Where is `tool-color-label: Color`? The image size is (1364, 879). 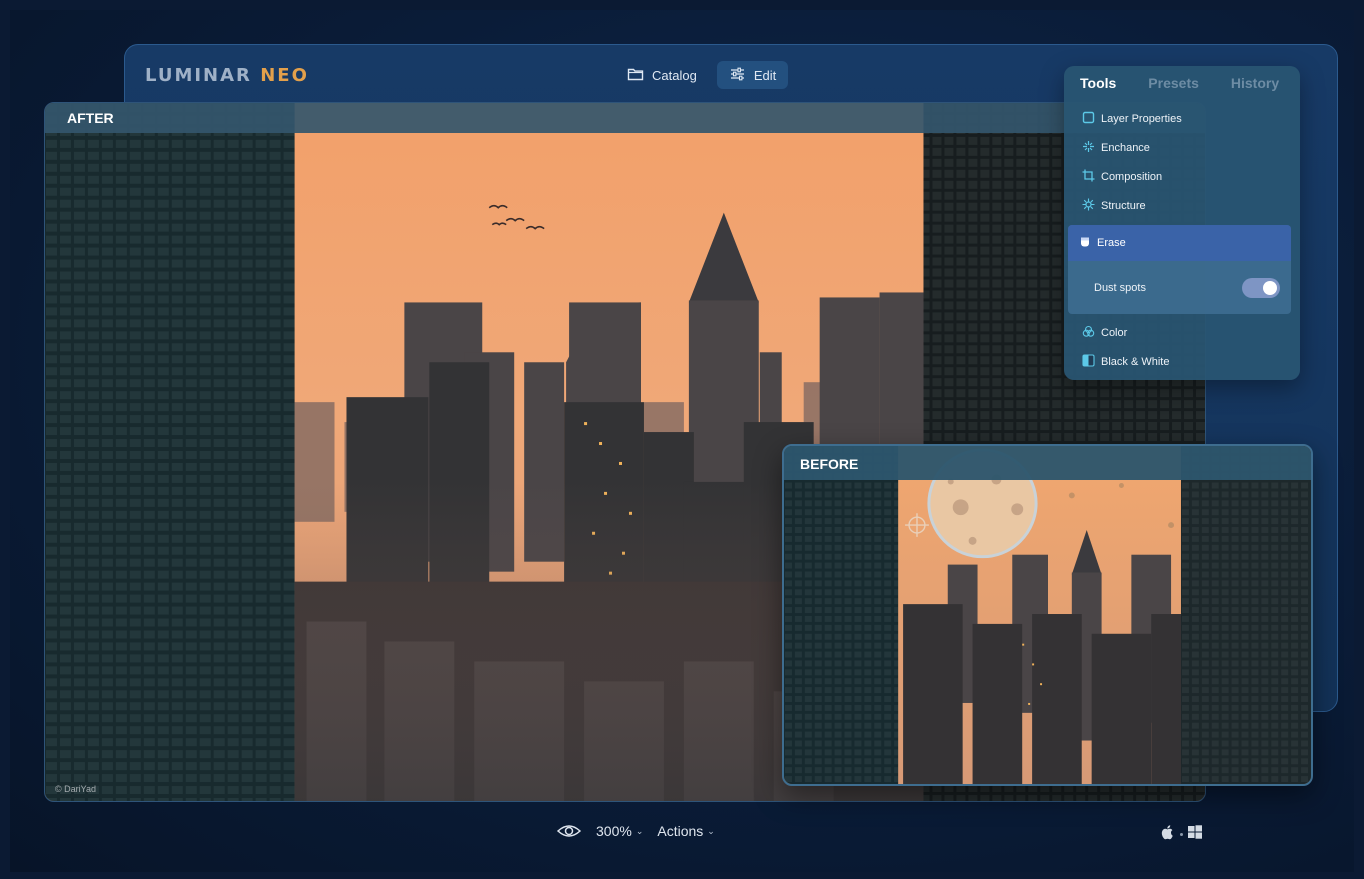 tool-color-label: Color is located at coordinates (1114, 332).